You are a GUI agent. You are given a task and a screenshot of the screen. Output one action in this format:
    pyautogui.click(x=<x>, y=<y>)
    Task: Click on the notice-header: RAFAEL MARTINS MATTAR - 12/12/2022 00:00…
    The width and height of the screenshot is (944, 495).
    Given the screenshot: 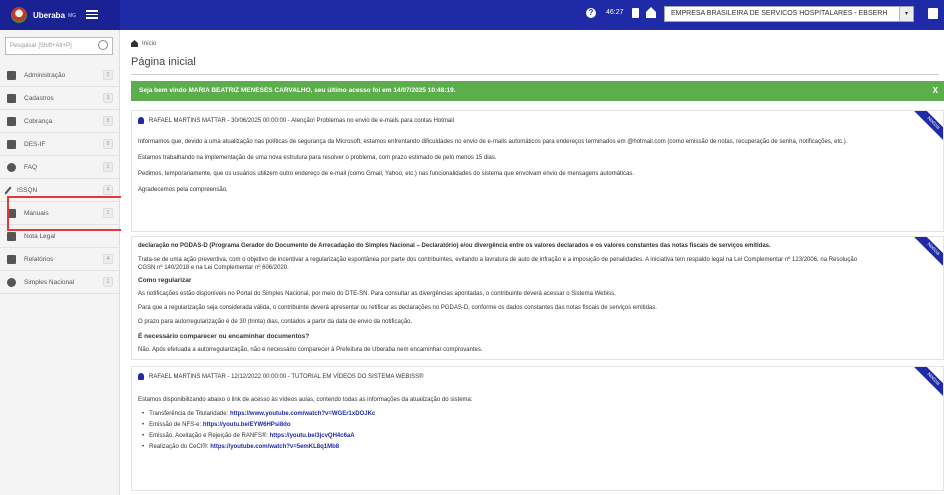 What is the action you would take?
    pyautogui.click(x=281, y=376)
    